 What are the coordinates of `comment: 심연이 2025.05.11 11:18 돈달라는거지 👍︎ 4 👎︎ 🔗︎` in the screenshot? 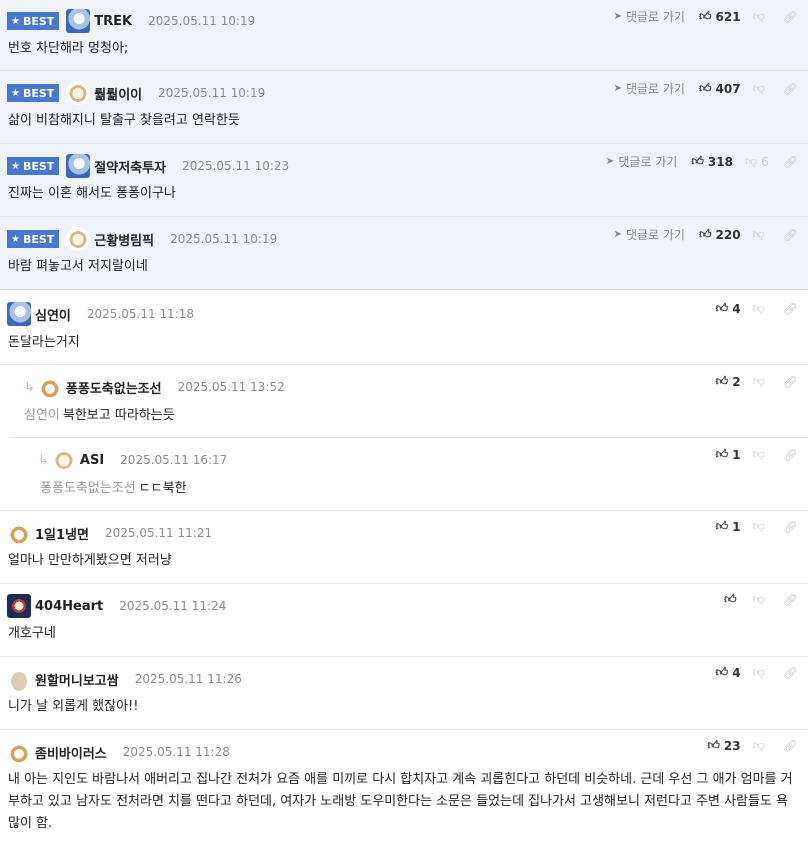 It's located at (404, 328).